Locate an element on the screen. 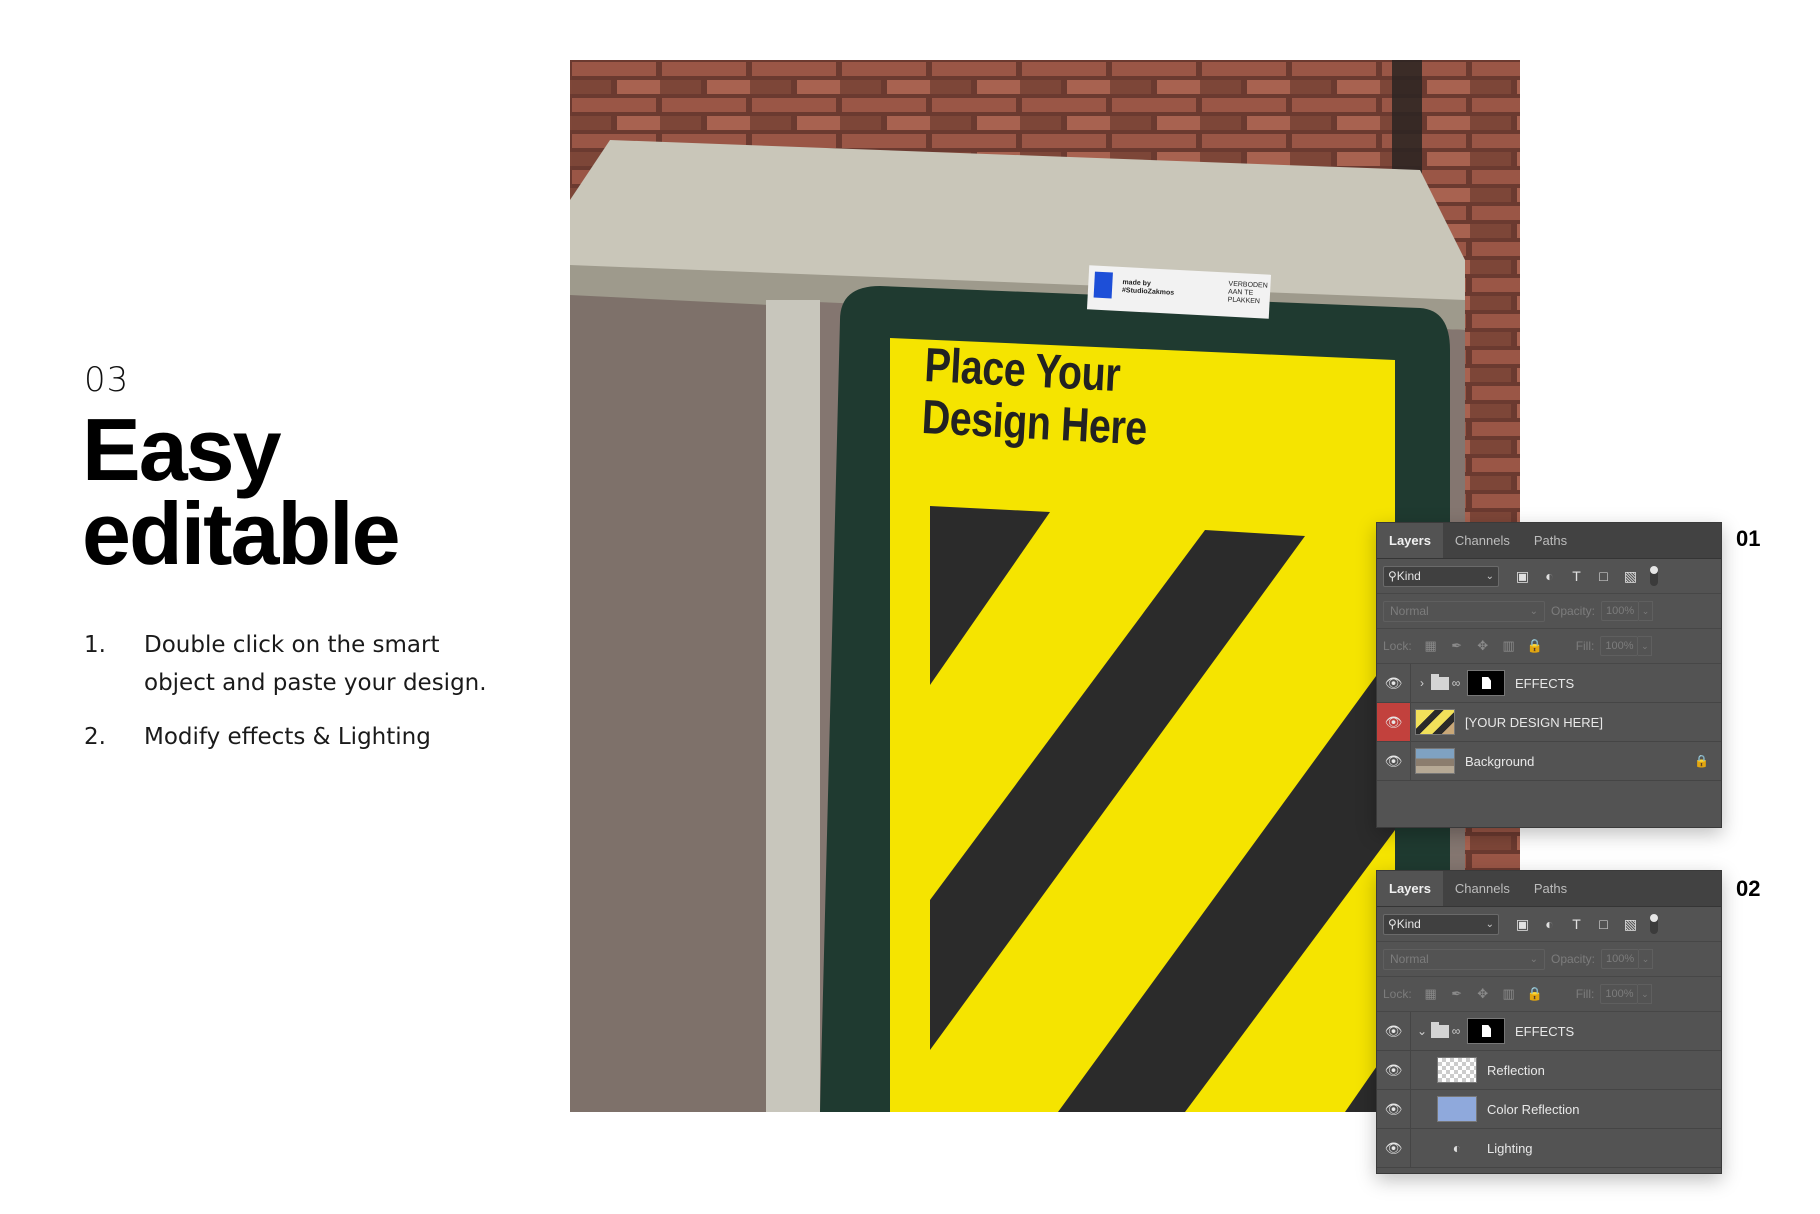  layer-row: 👁 Color Reflection is located at coordinates (1549, 1109).